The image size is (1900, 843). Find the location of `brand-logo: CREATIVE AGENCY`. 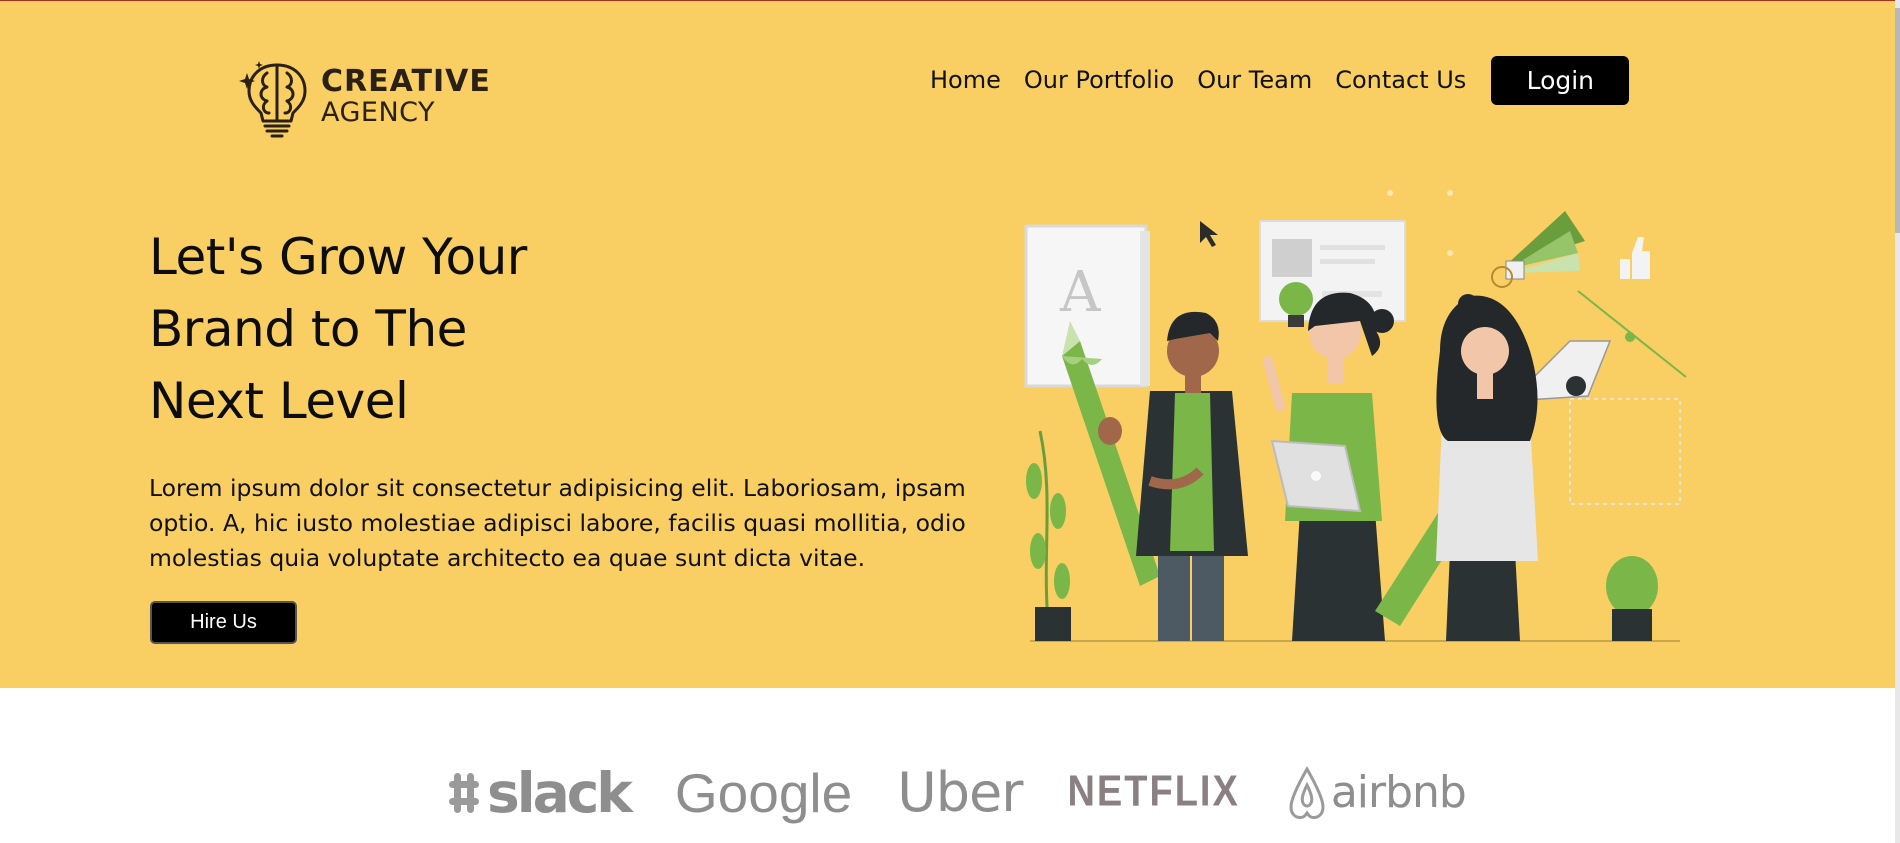

brand-logo: CREATIVE AGENCY is located at coordinates (363, 100).